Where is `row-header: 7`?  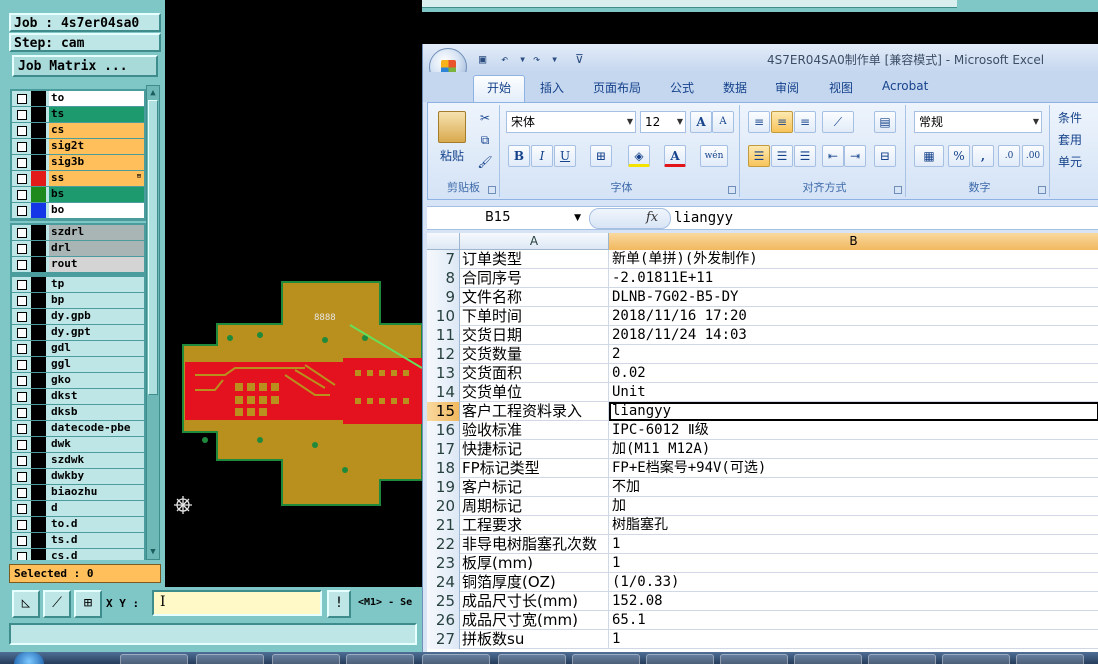
row-header: 7 is located at coordinates (443, 259).